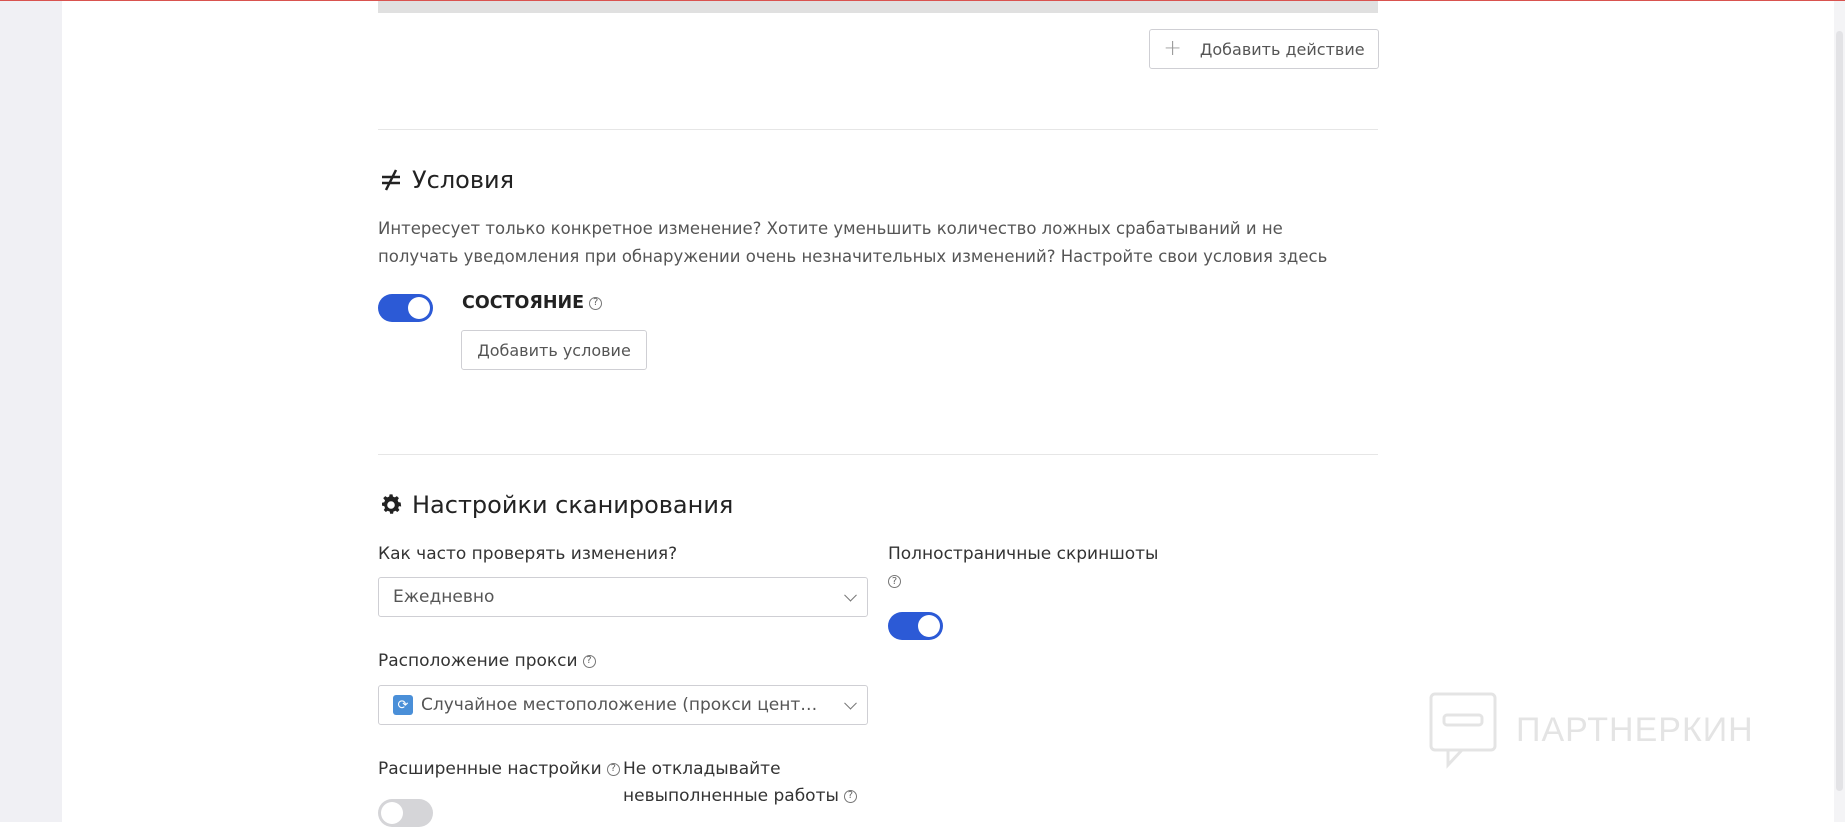 Image resolution: width=1845 pixels, height=827 pixels. I want to click on fullpage-screenshots-label: Полностраничные скриншоты, so click(1023, 554).